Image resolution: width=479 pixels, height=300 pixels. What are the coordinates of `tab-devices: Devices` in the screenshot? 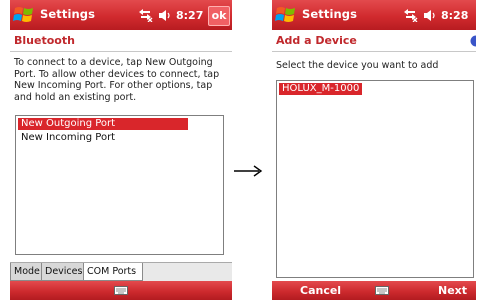 It's located at (63, 272).